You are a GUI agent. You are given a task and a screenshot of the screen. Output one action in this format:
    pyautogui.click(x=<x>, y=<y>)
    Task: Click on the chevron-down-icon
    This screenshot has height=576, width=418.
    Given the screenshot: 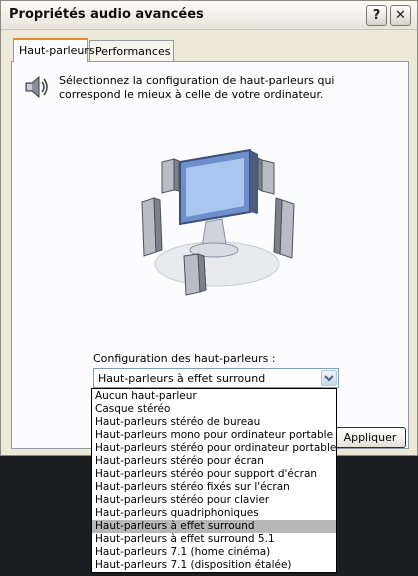 What is the action you would take?
    pyautogui.click(x=329, y=378)
    